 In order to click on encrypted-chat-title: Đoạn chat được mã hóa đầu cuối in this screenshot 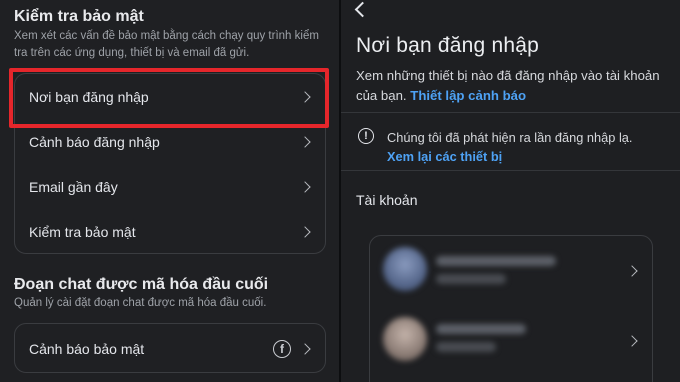, I will do `click(141, 284)`.